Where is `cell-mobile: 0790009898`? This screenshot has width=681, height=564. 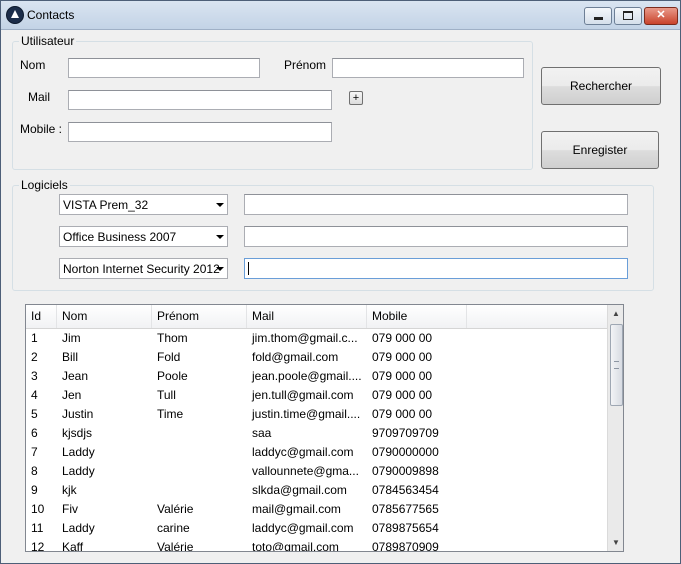 cell-mobile: 0790009898 is located at coordinates (405, 471).